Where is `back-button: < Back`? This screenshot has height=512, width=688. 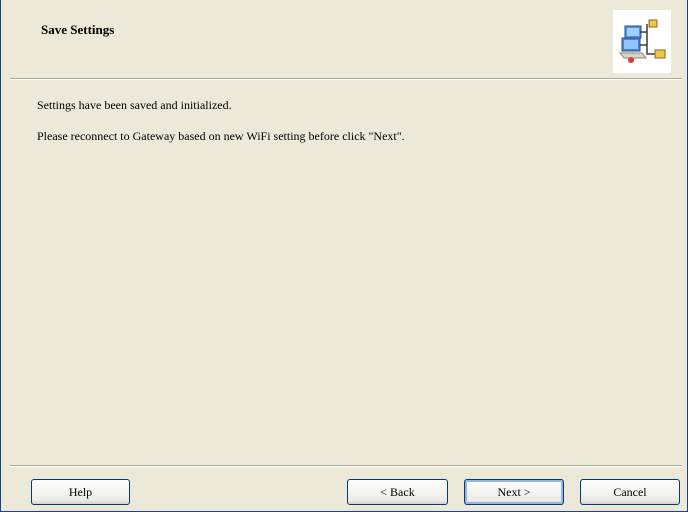 back-button: < Back is located at coordinates (397, 492).